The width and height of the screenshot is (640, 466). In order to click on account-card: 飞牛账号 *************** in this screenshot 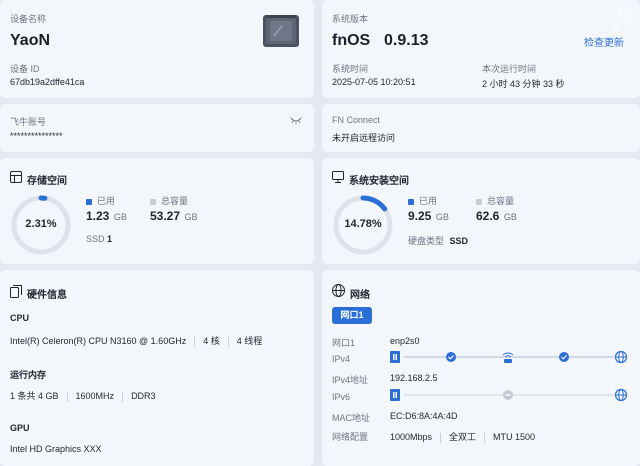, I will do `click(157, 128)`.